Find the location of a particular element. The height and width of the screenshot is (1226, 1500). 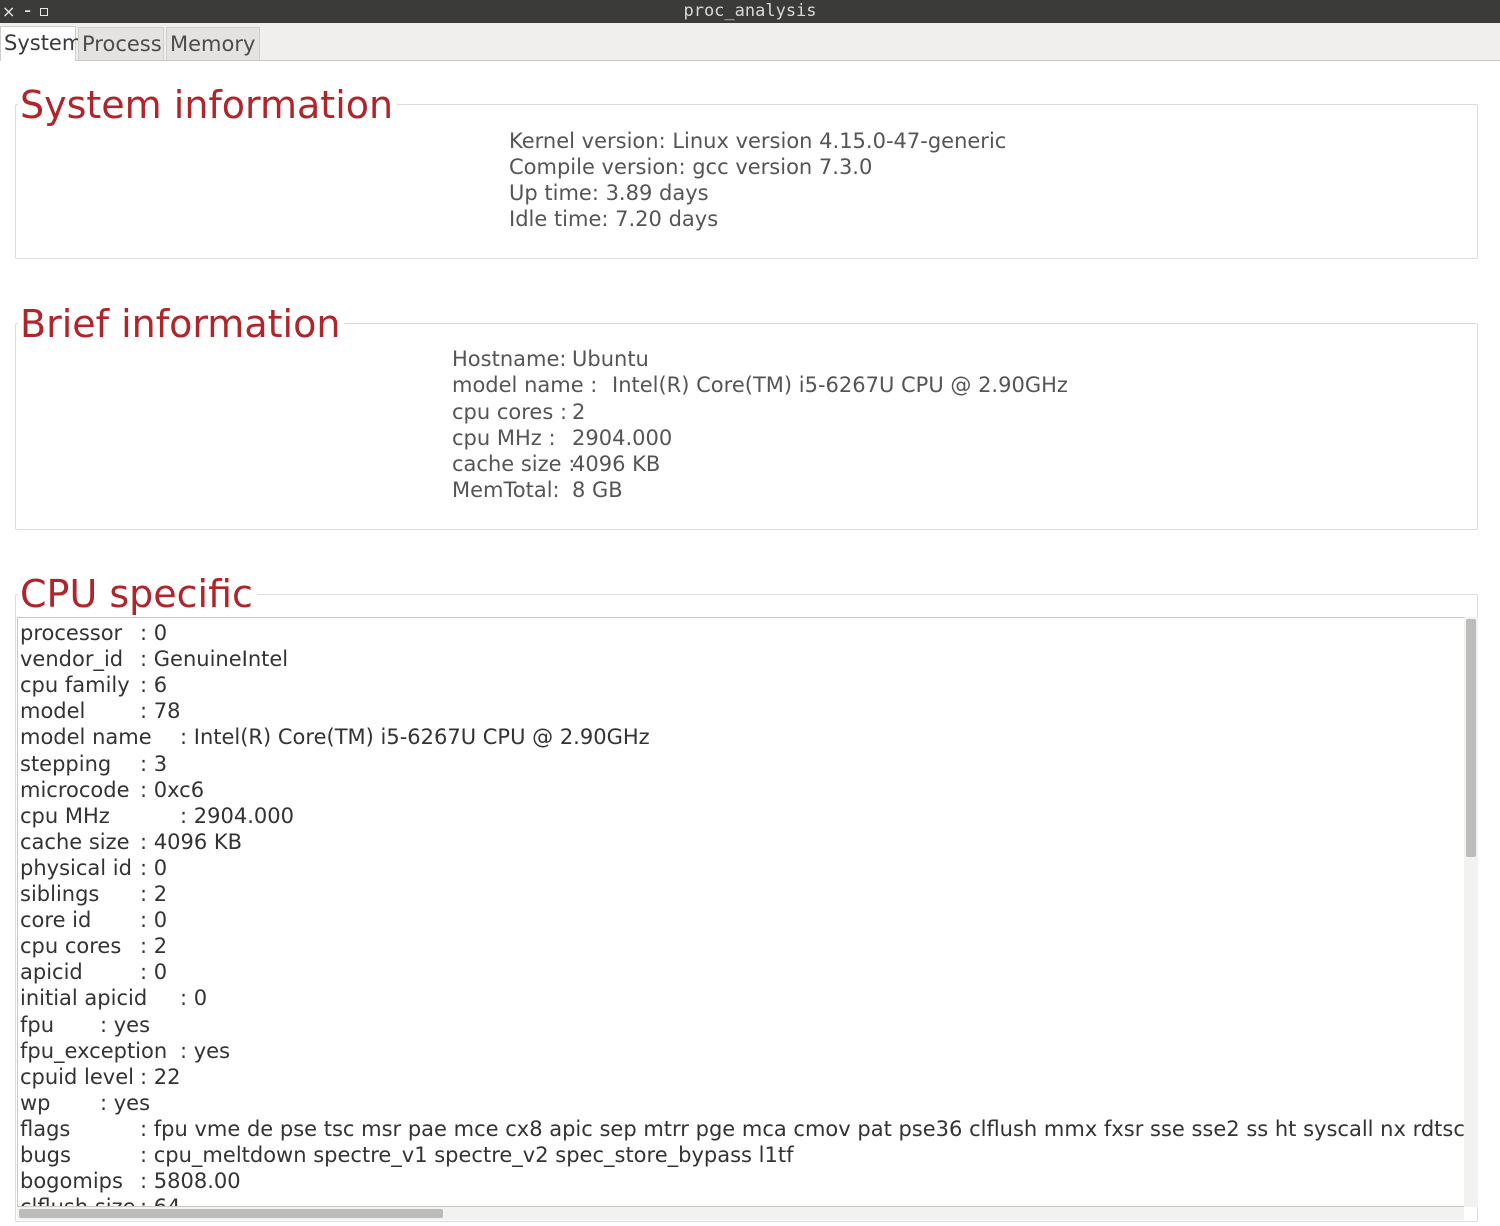

cpuinfo-key: microcode is located at coordinates (75, 789).